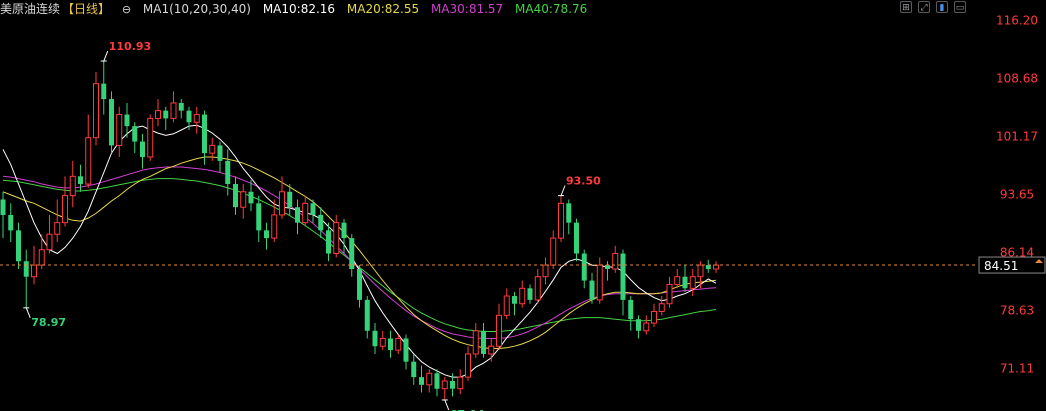 The image size is (1046, 411). I want to click on extreme-label: 110.93, so click(130, 46).